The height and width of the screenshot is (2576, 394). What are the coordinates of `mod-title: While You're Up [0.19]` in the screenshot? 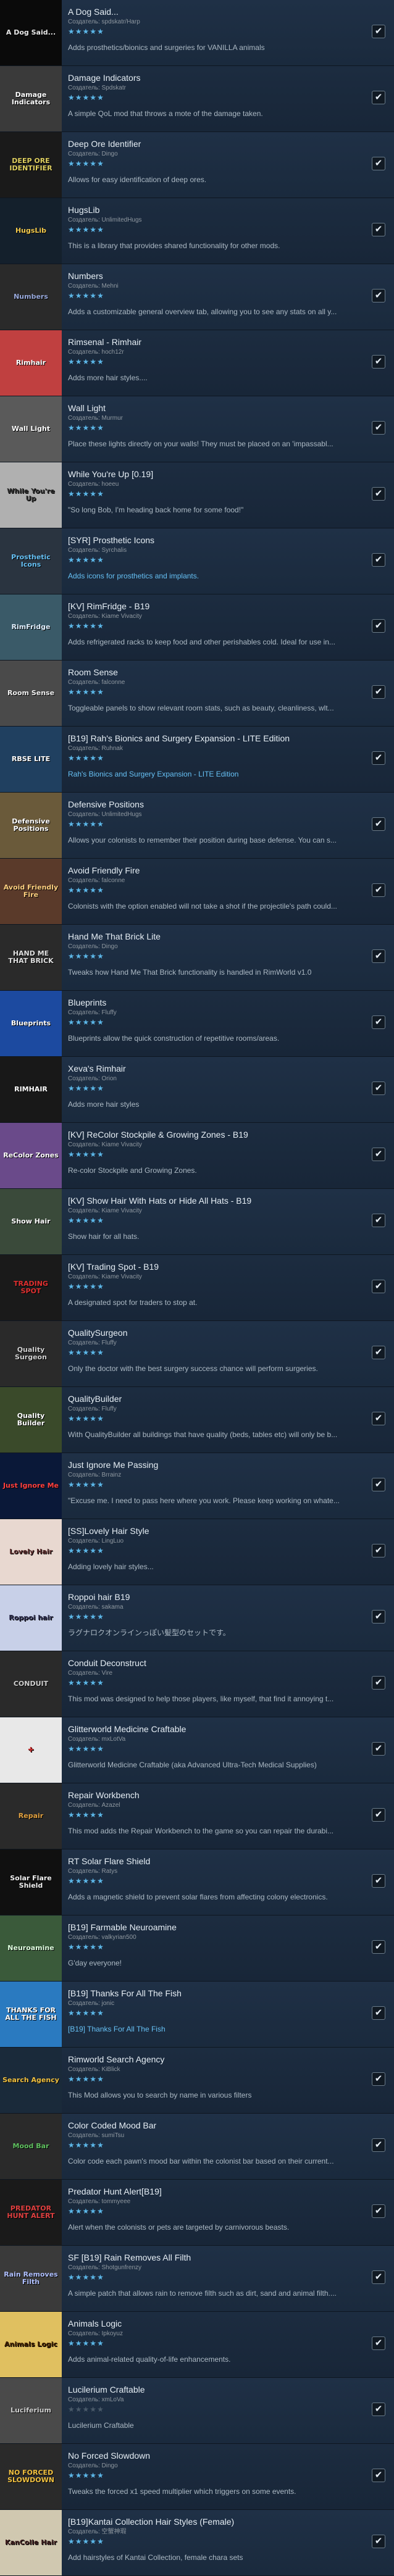 It's located at (212, 475).